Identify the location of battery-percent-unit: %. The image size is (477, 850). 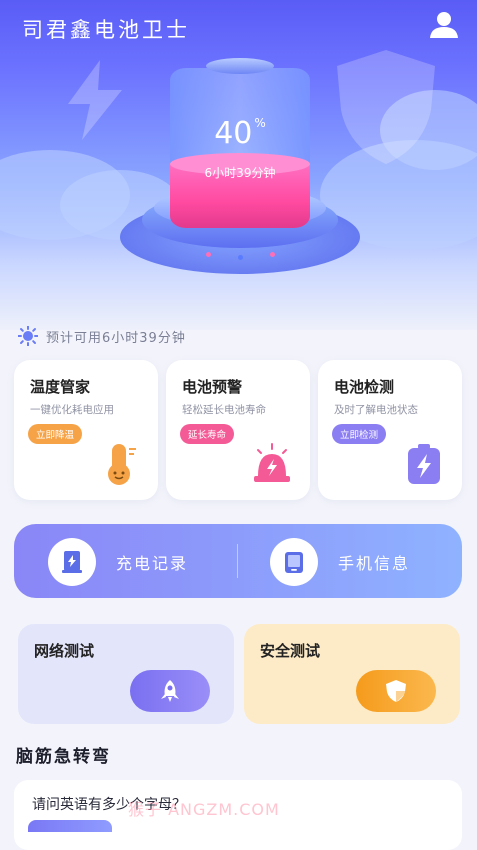
(260, 123).